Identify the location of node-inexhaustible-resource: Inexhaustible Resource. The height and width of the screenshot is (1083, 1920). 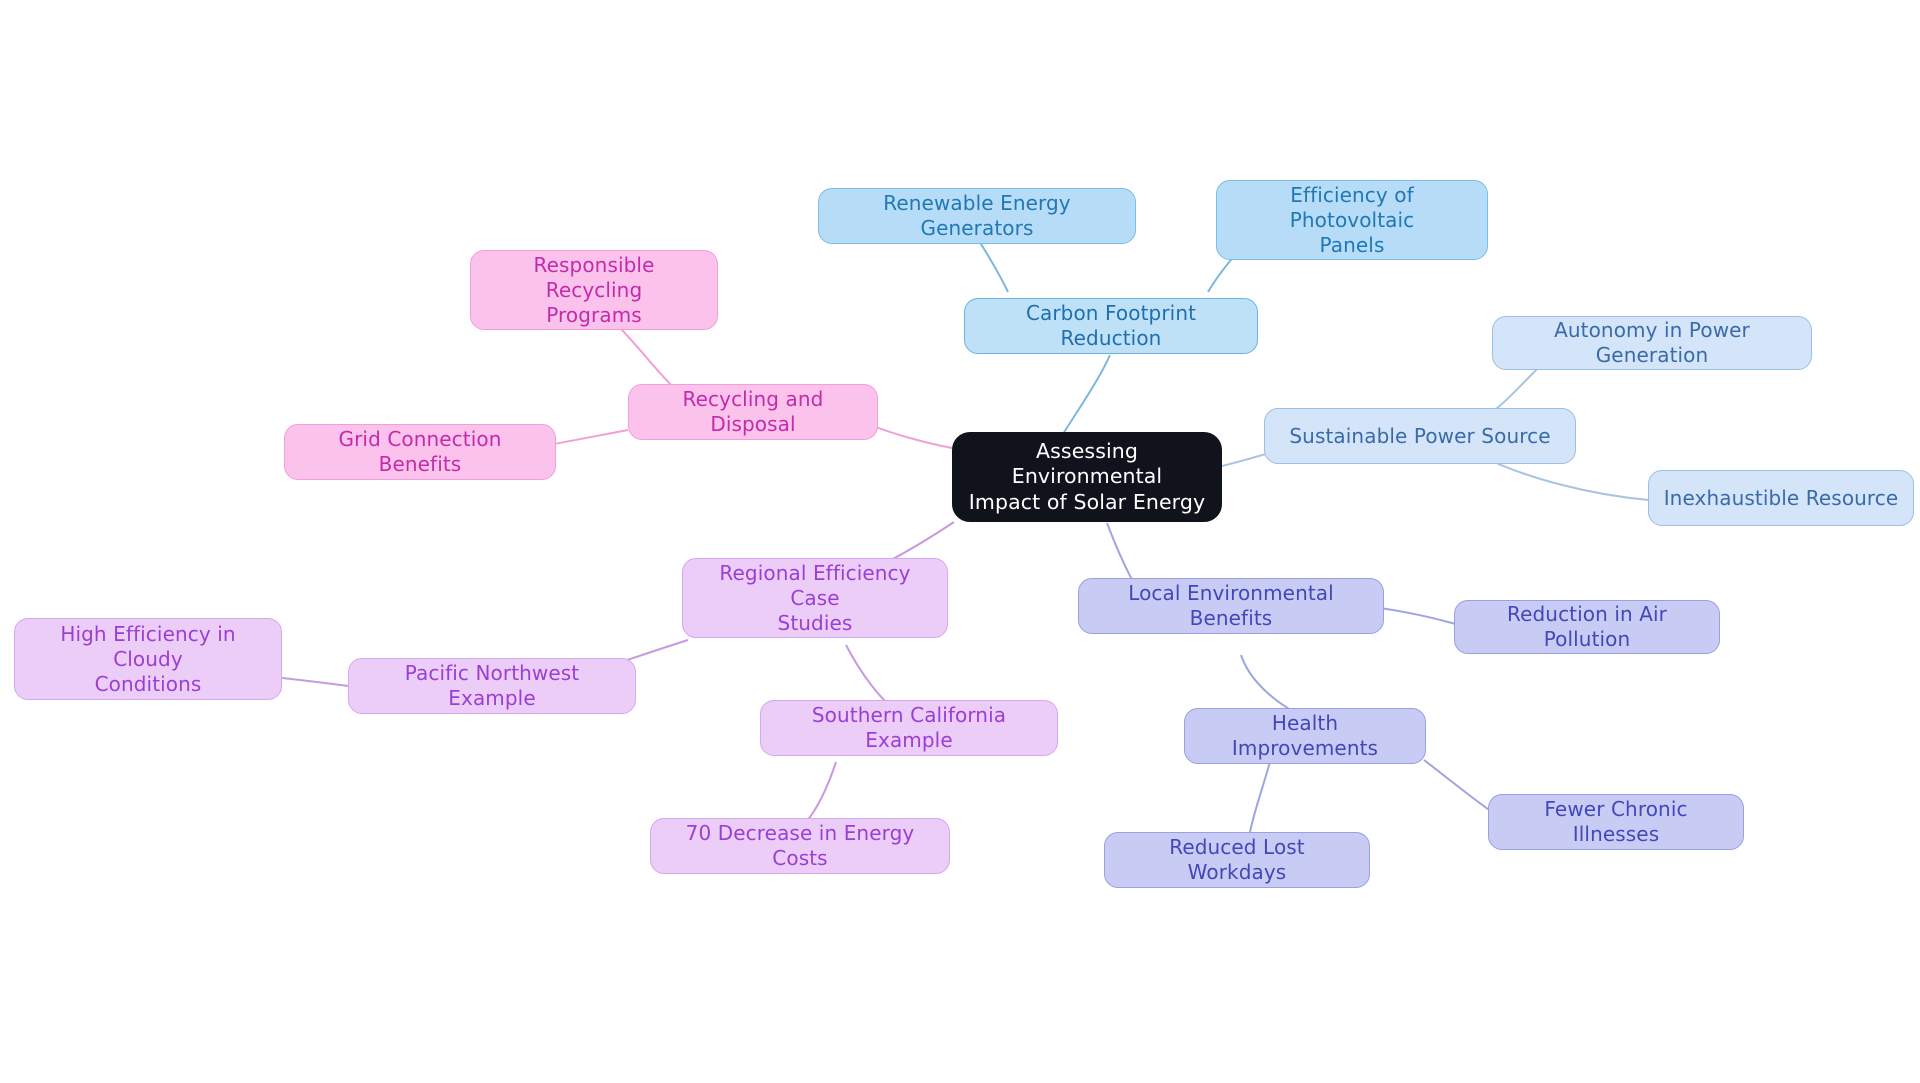
(1781, 498).